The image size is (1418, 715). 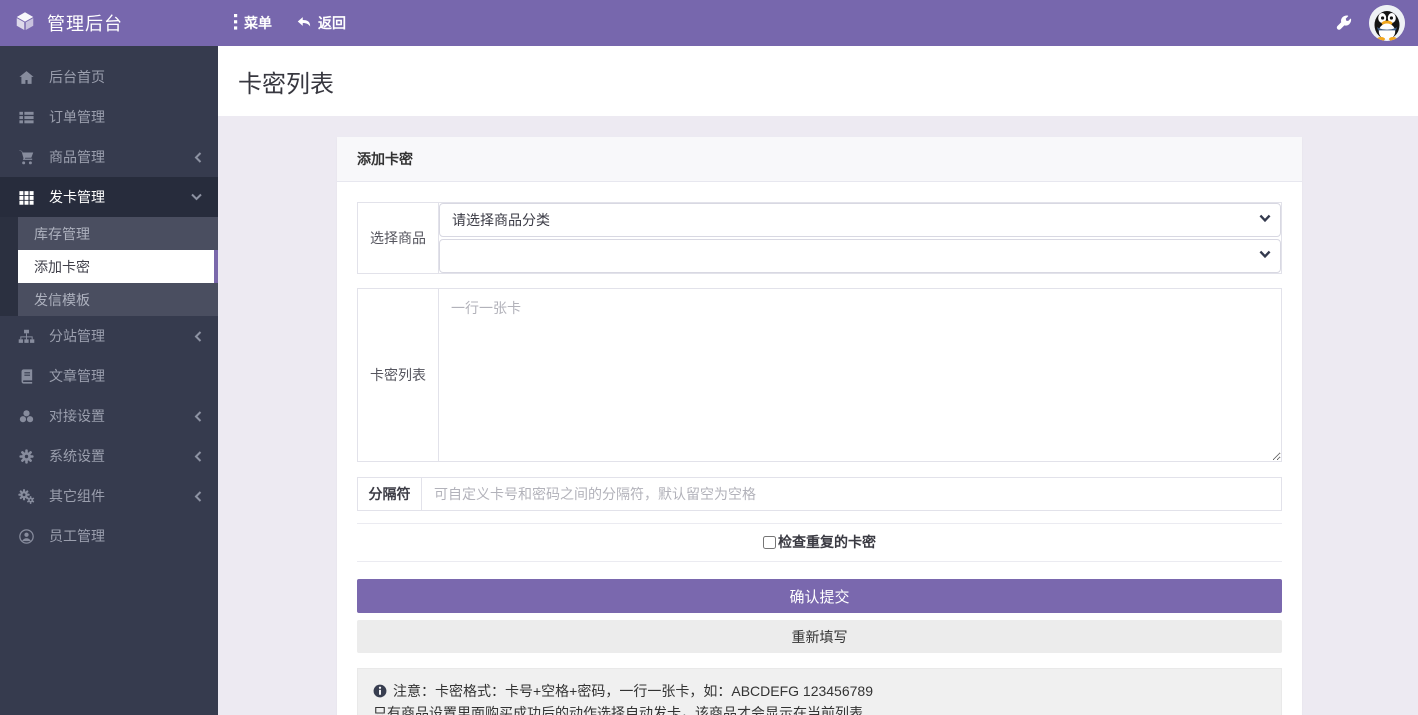 I want to click on sidebar-item-label: 其它组件, so click(x=77, y=496).